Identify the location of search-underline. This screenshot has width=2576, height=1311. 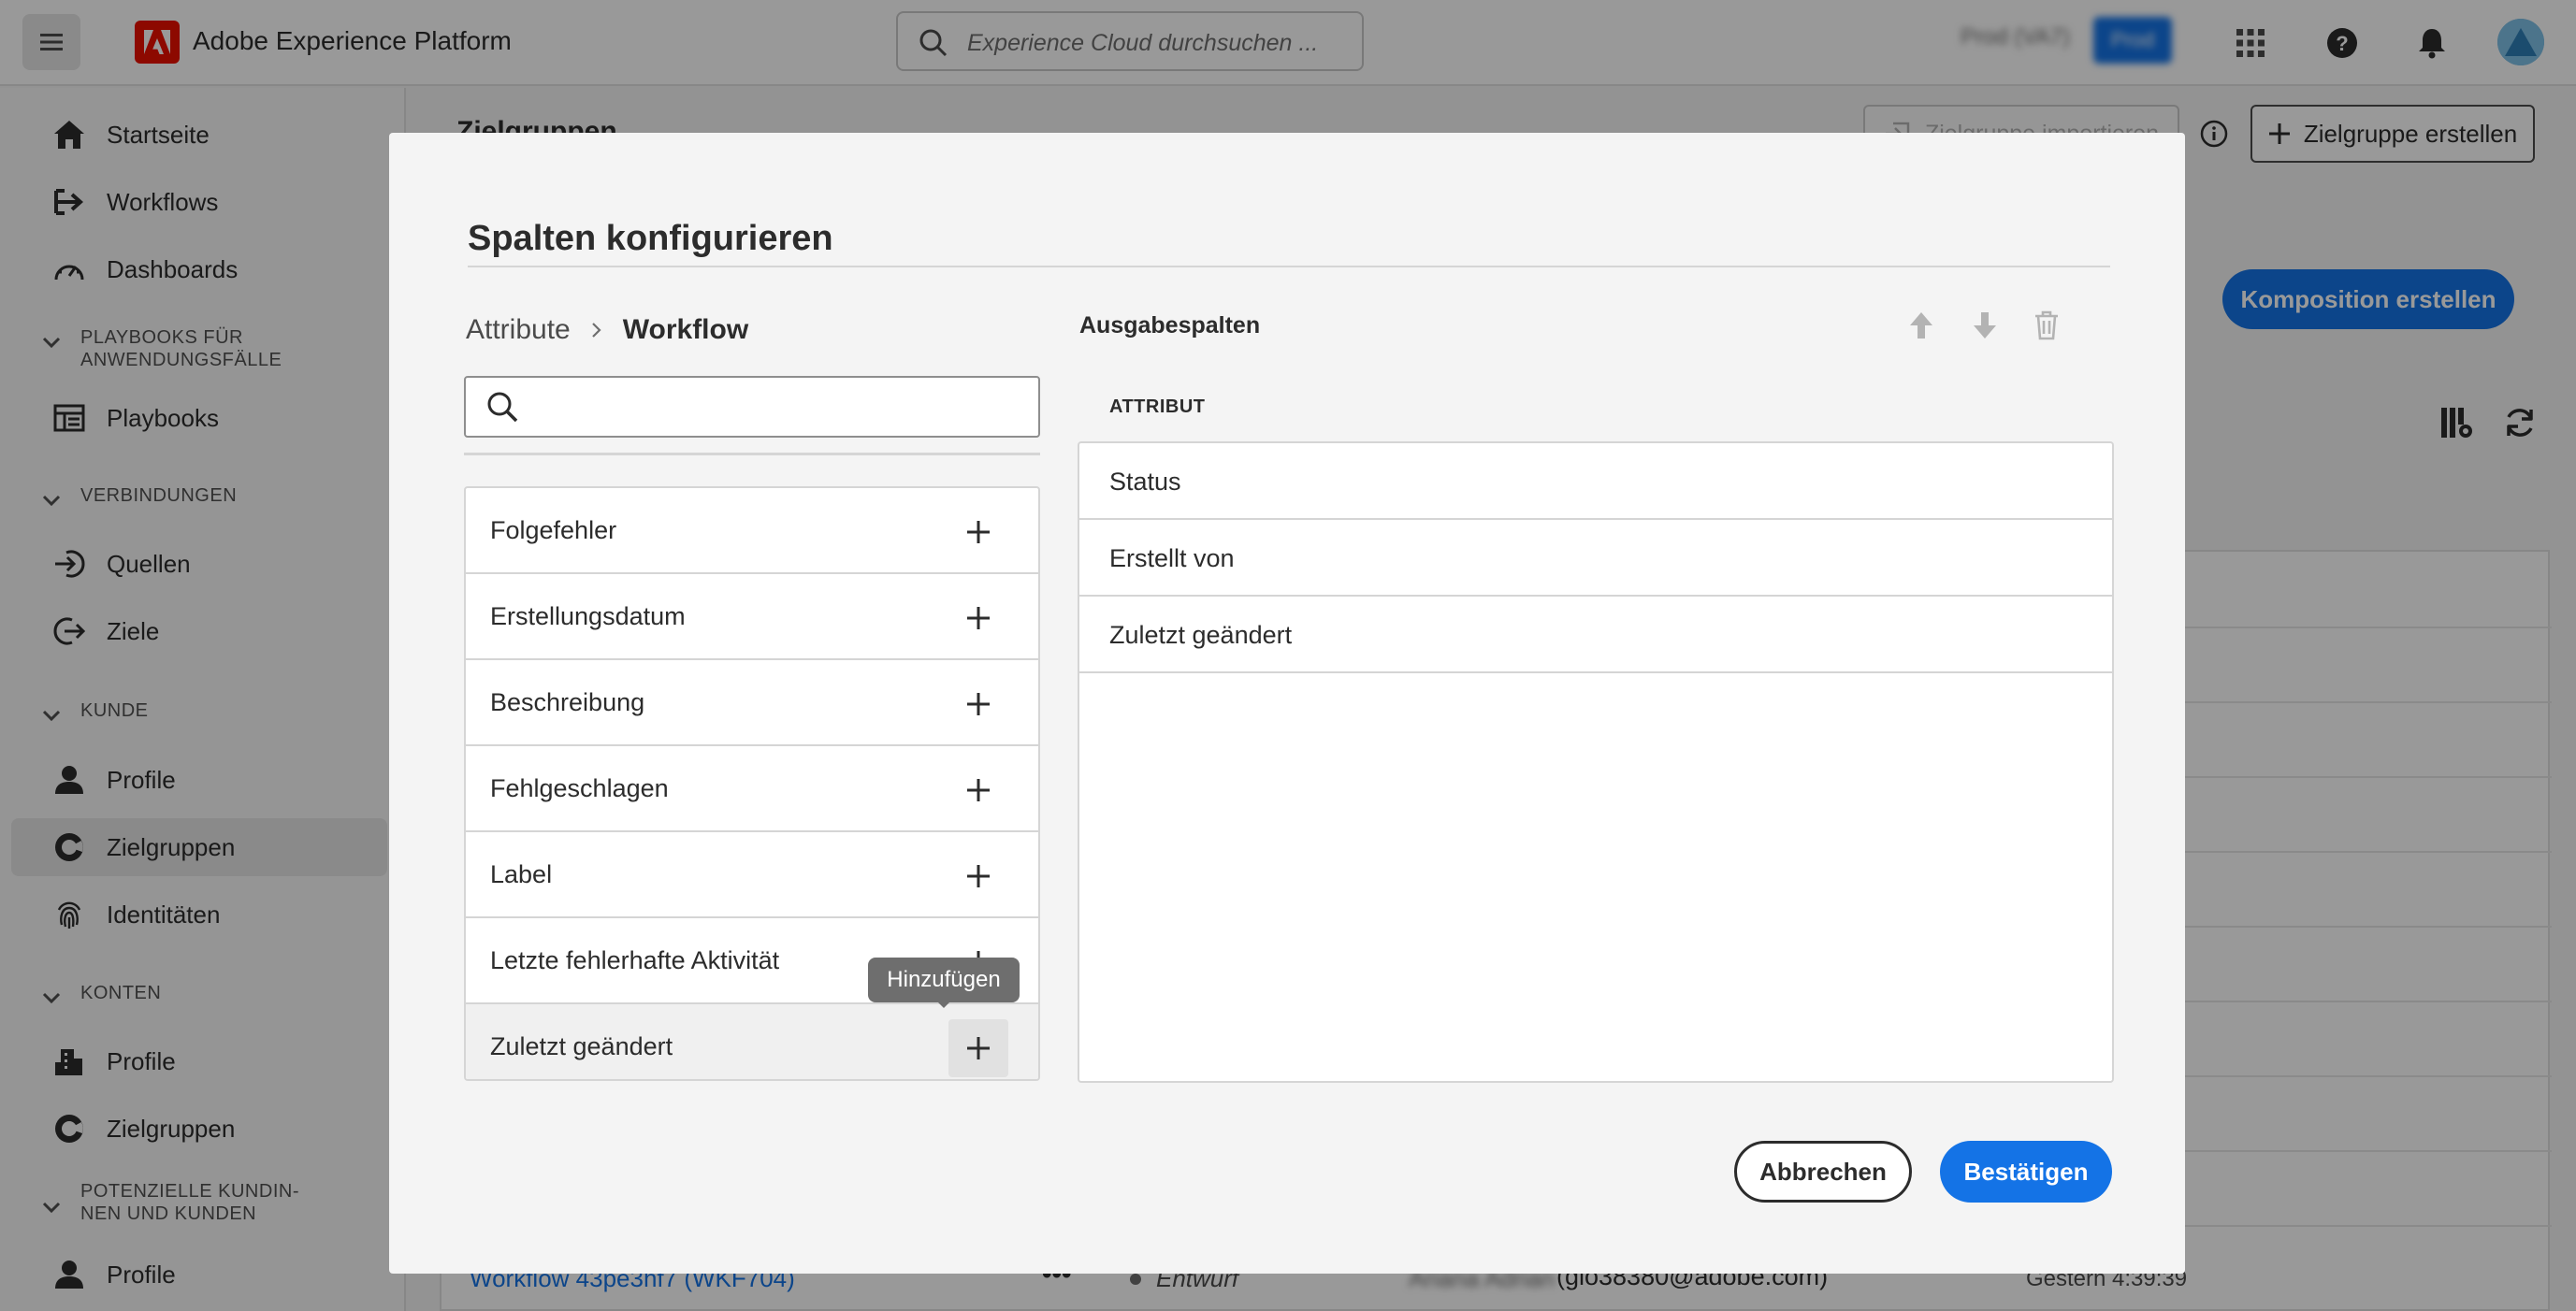
(752, 454).